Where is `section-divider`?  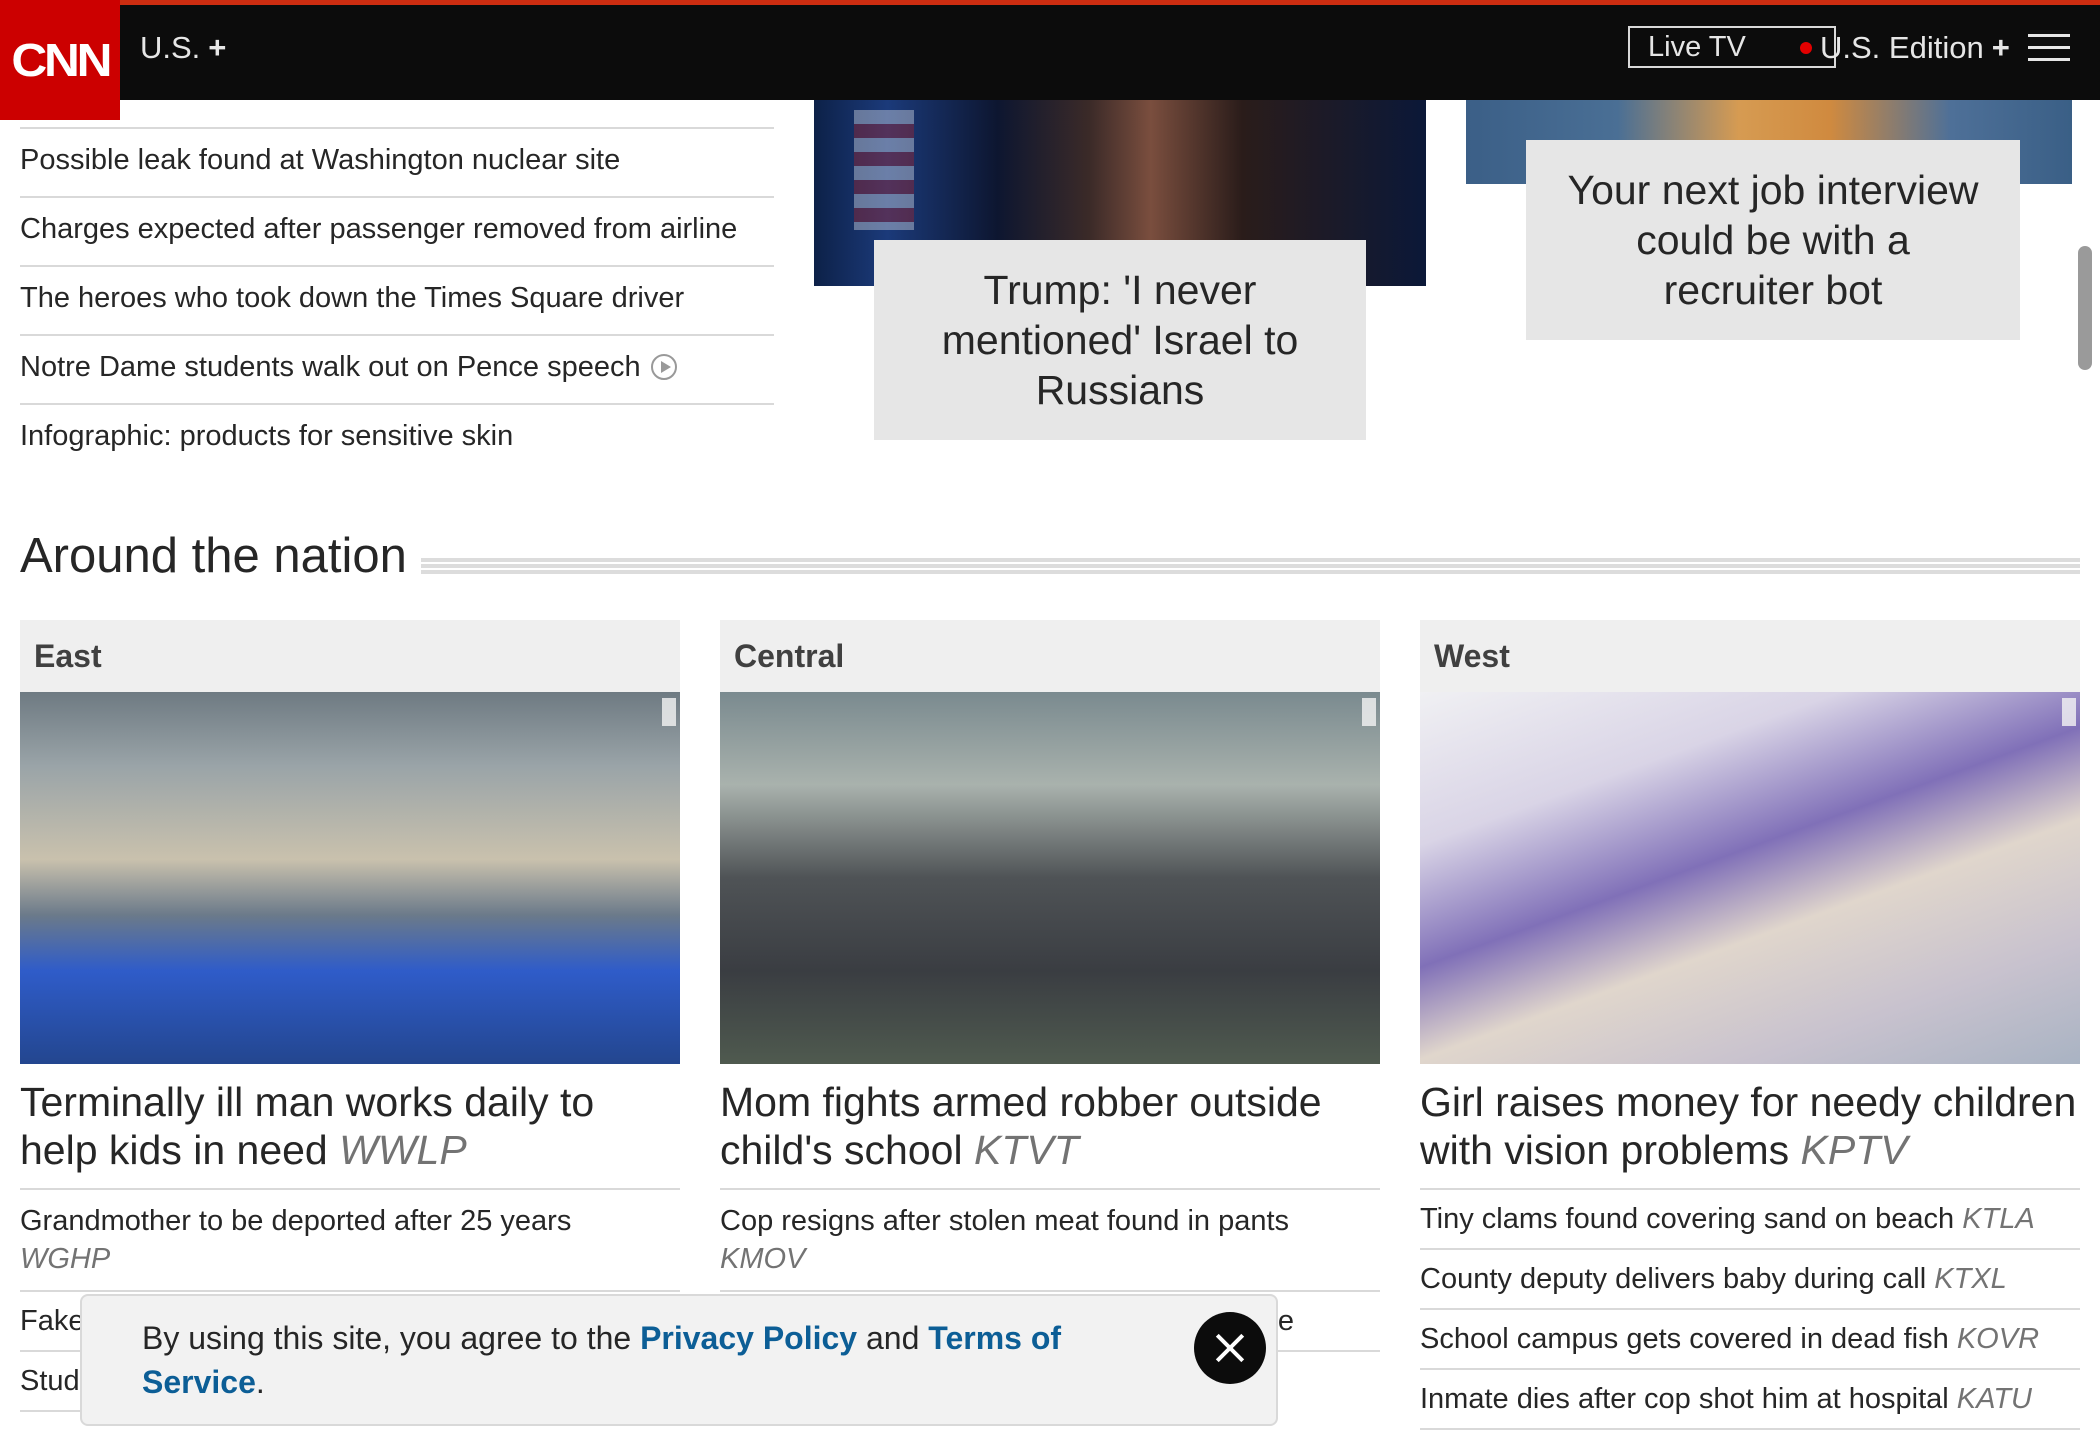
section-divider is located at coordinates (1250, 566).